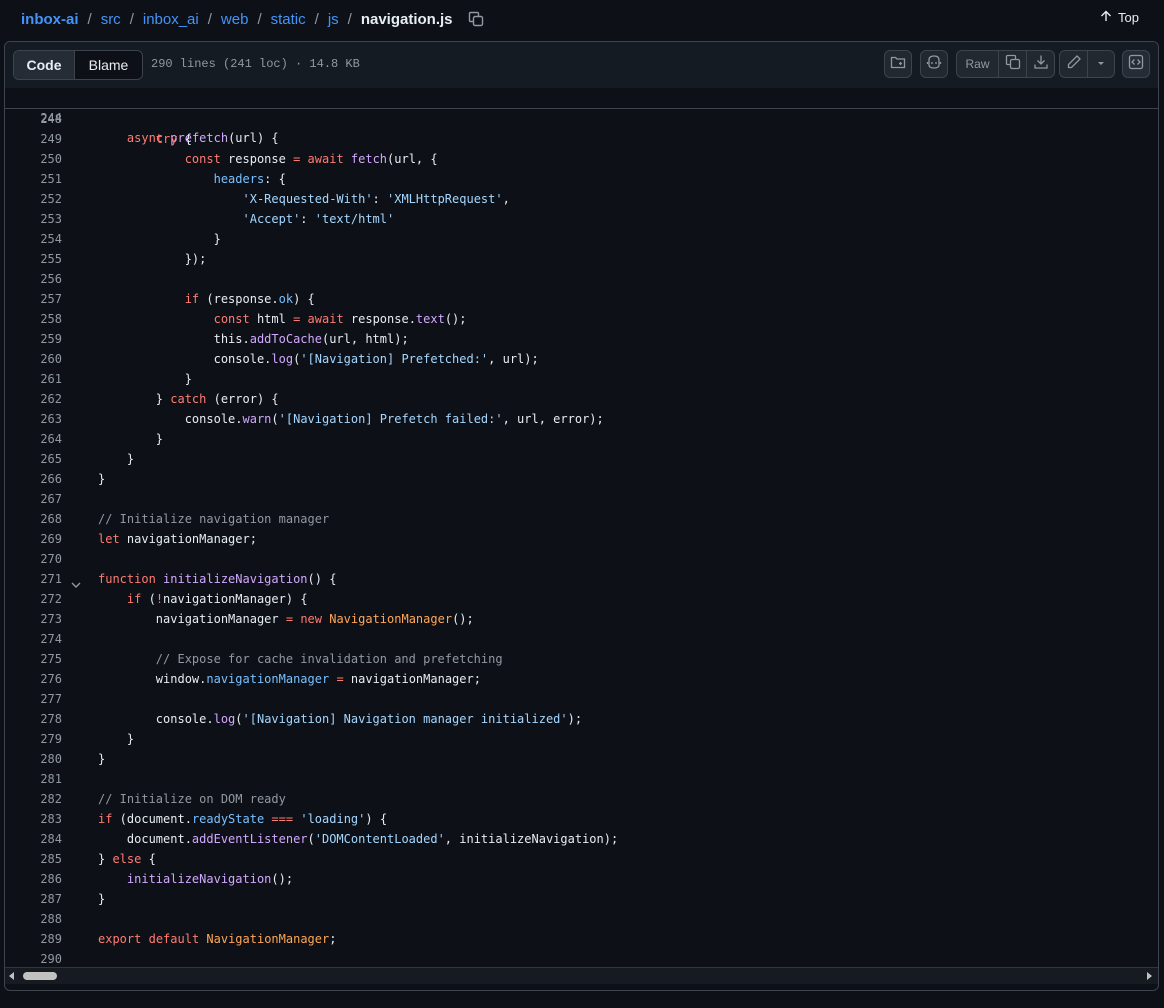  What do you see at coordinates (44, 65) in the screenshot?
I see `code-tab: Code` at bounding box center [44, 65].